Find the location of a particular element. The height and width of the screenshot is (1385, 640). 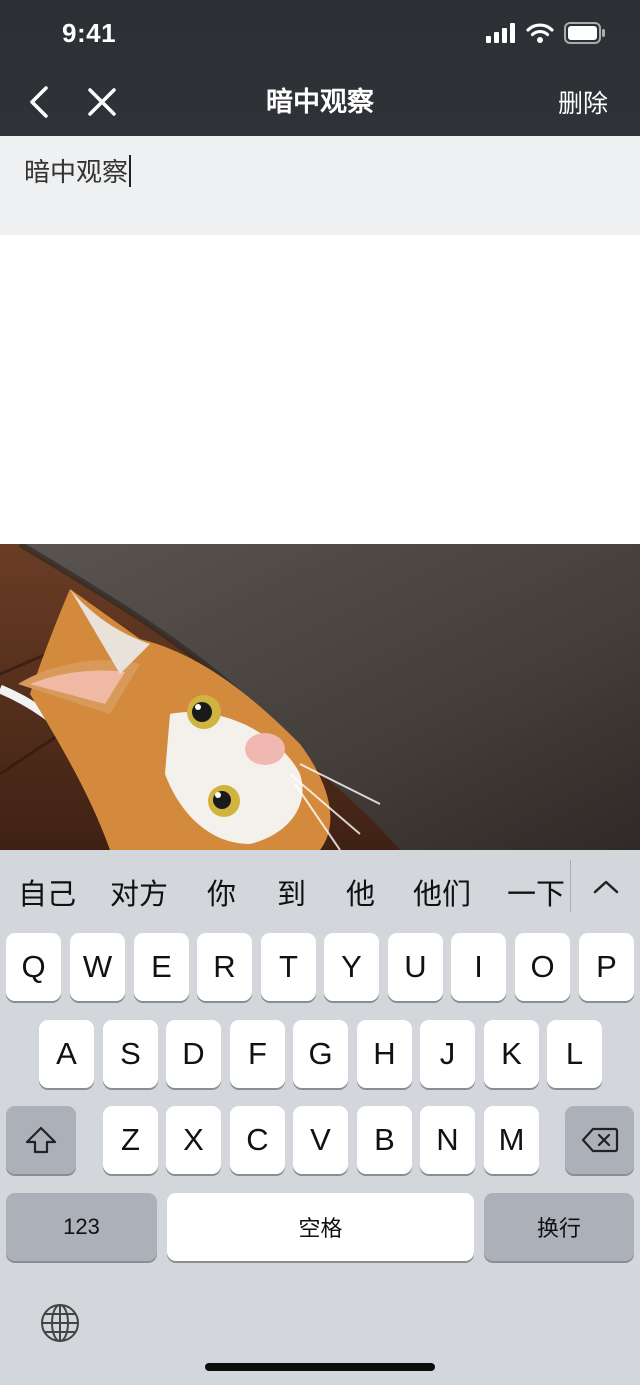

candidate-4: 到 is located at coordinates (291, 892).